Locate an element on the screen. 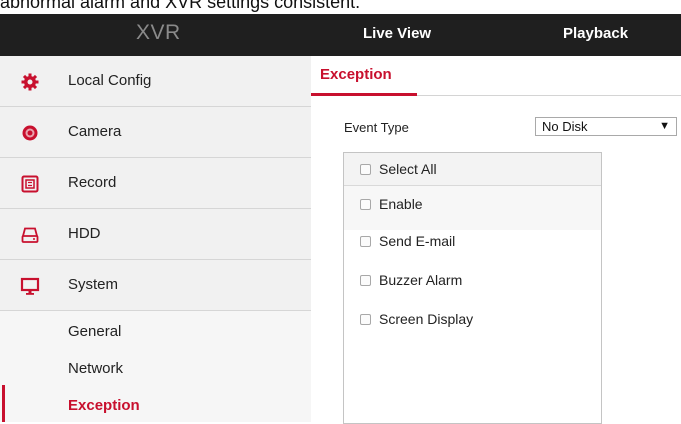 This screenshot has width=681, height=424. sidebar-item-hdd: HDD is located at coordinates (155, 234).